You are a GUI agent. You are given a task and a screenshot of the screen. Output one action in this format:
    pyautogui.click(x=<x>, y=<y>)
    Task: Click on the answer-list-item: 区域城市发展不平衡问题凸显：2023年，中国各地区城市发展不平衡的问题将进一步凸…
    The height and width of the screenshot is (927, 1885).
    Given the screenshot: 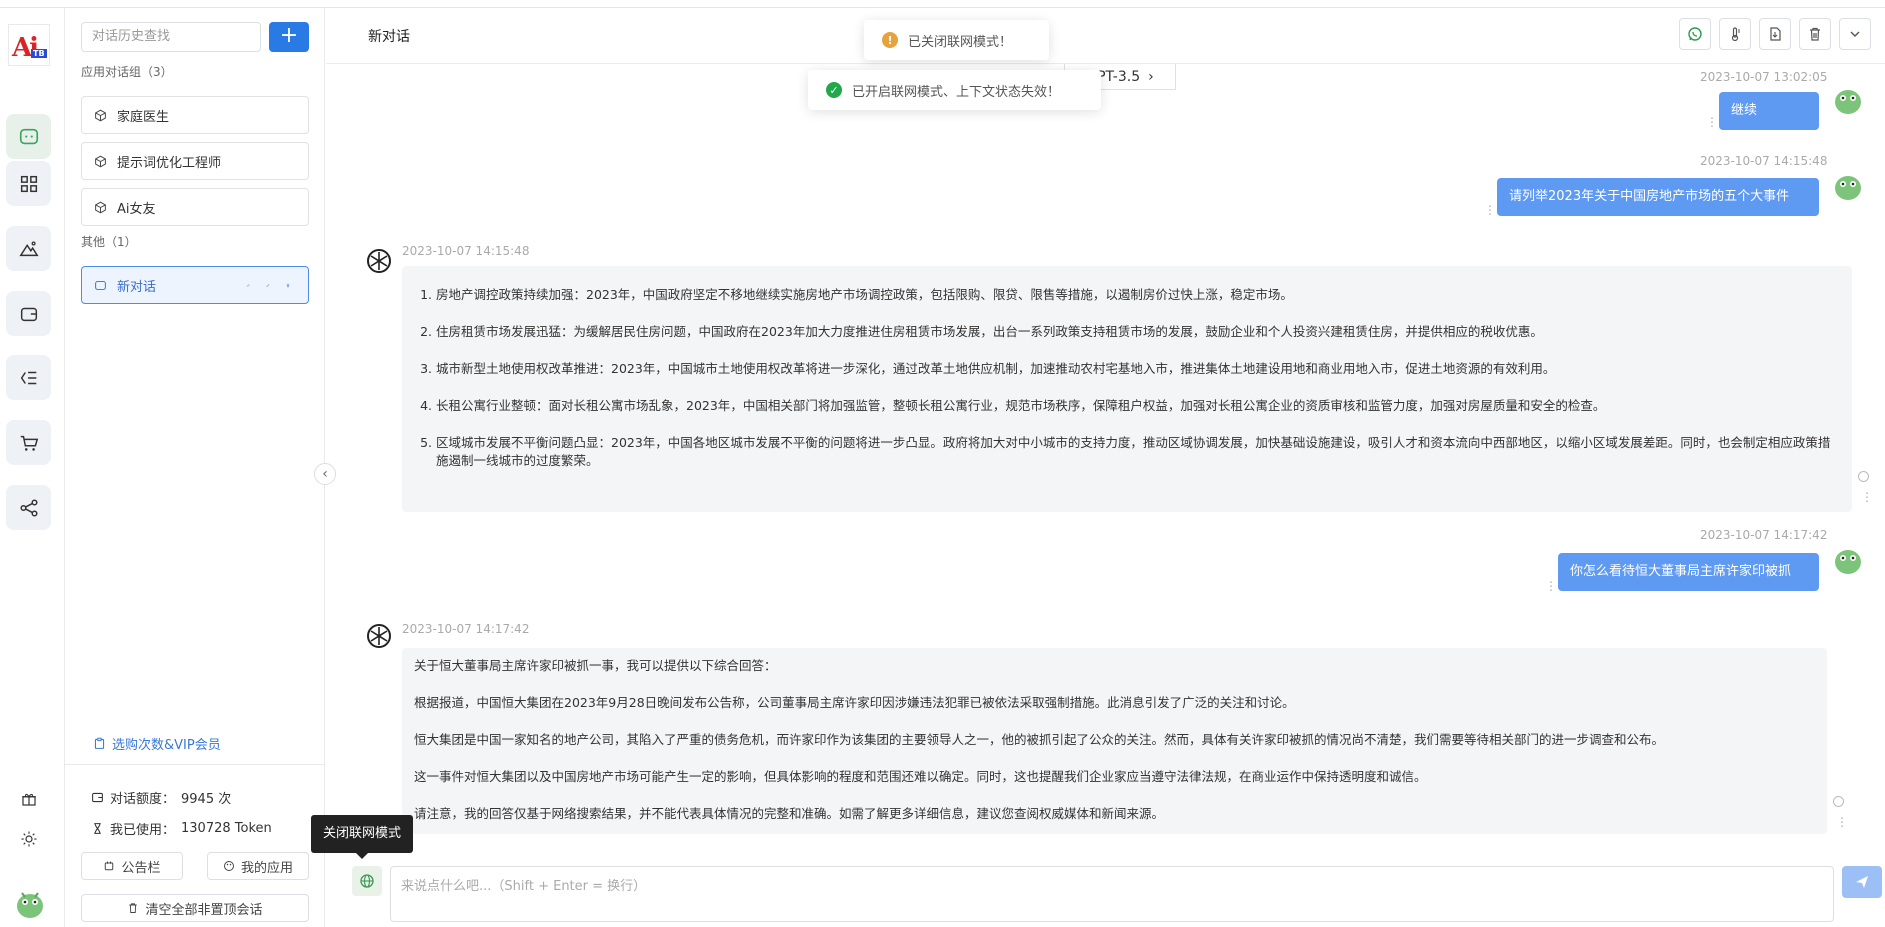 What is the action you would take?
    pyautogui.click(x=1137, y=452)
    